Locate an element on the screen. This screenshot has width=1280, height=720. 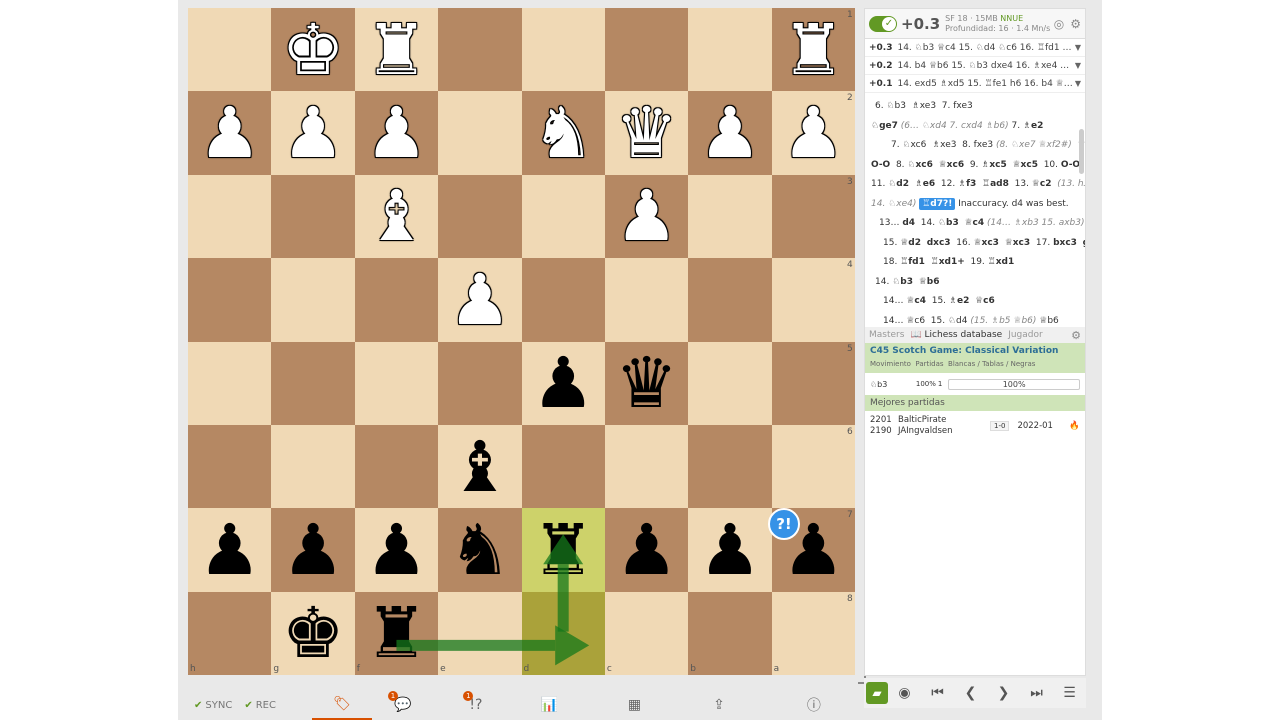
info-tab: ⓘ is located at coordinates (814, 705).